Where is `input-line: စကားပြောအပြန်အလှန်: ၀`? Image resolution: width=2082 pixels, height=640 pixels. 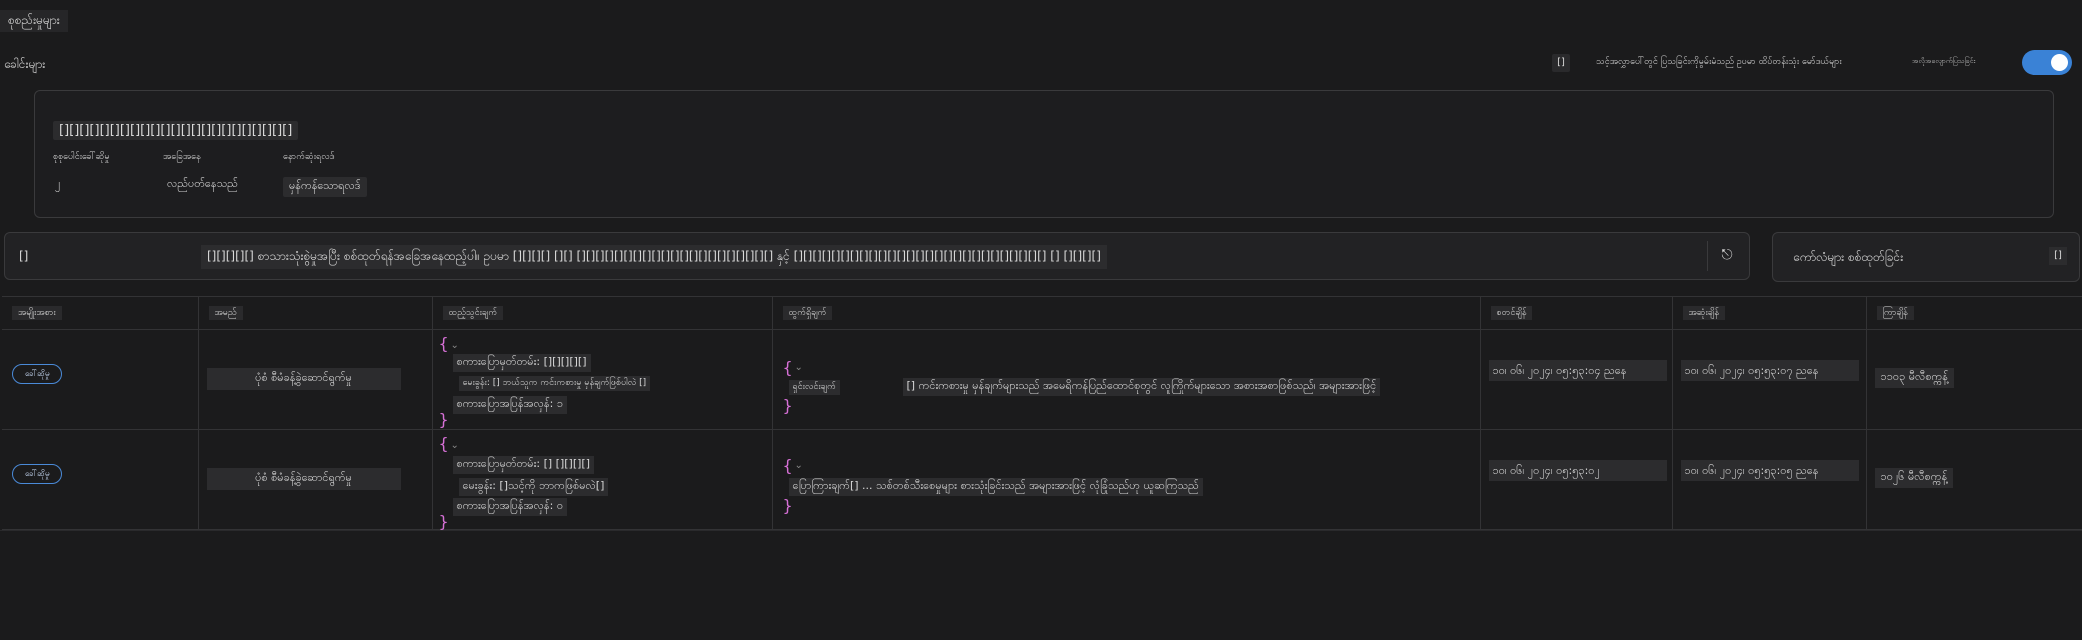
input-line: စကားပြောအပြန်အလှန်: ၀ is located at coordinates (510, 507).